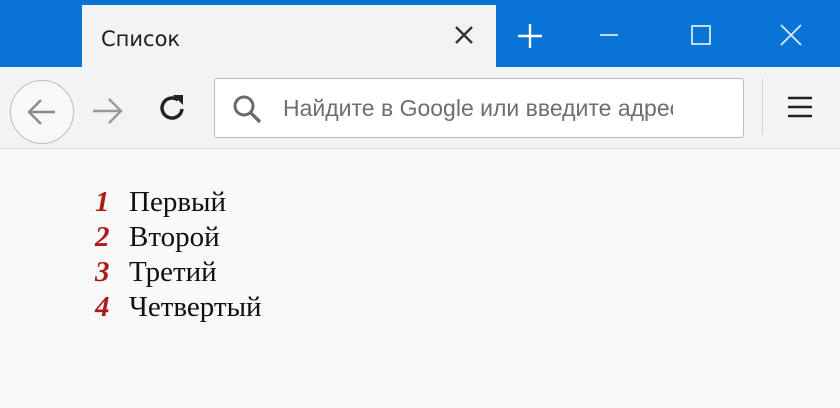 This screenshot has width=840, height=408. Describe the element at coordinates (195, 307) in the screenshot. I see `list-item-label: Четвертый` at that location.